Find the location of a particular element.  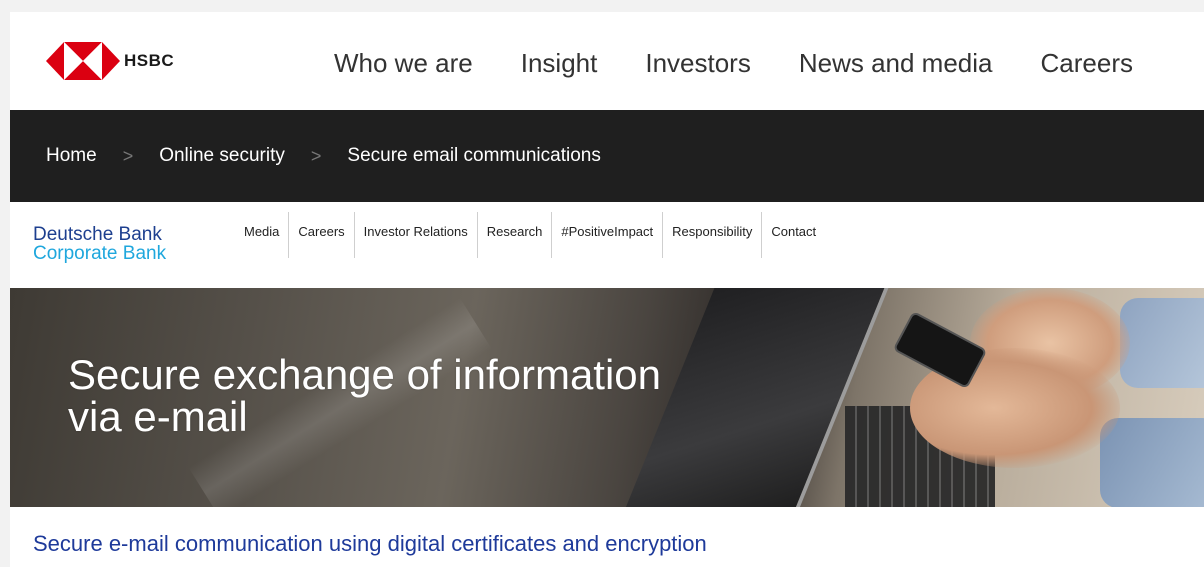

db-nav-positive-impact: #PositiveImpact is located at coordinates (606, 235).